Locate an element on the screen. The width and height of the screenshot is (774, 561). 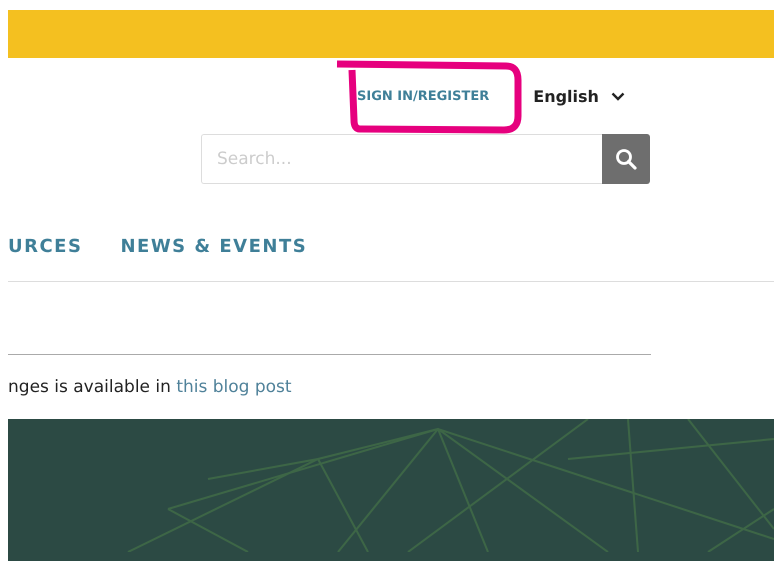
notice-text: nges is available in this blog post is located at coordinates (150, 387).